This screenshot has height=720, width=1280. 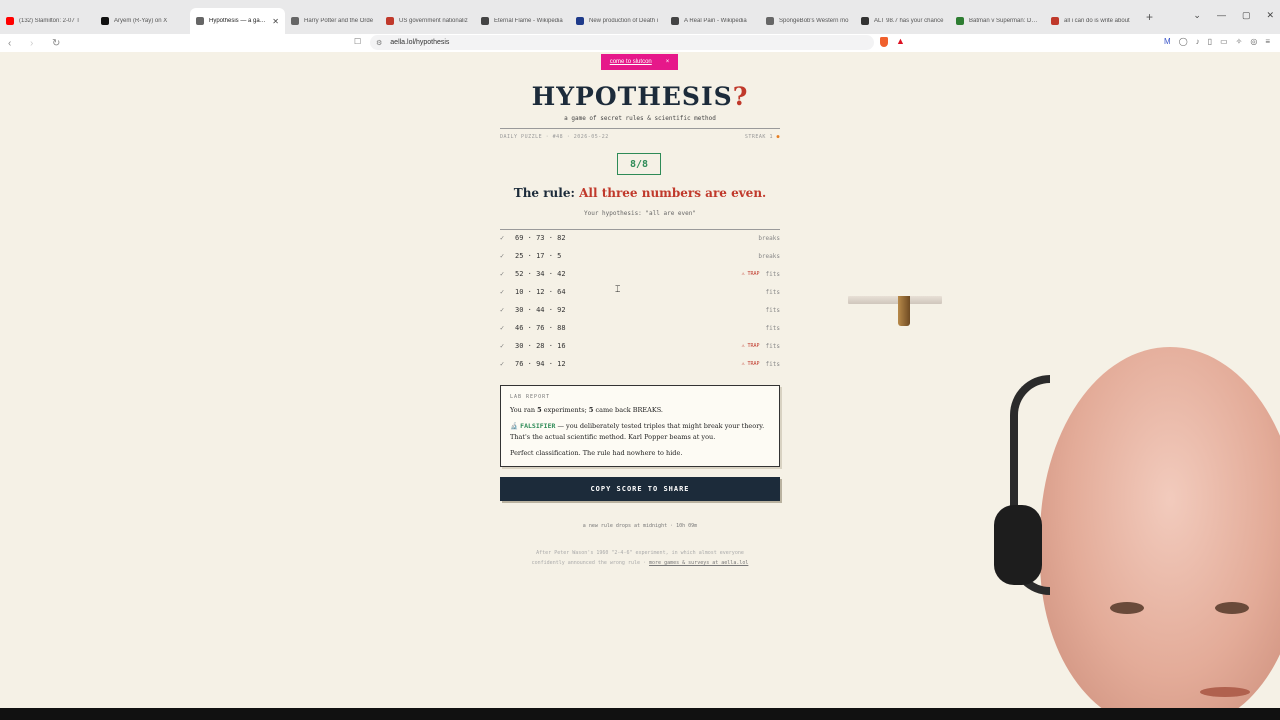 I want to click on banner-close-icon: ×, so click(x=668, y=62).